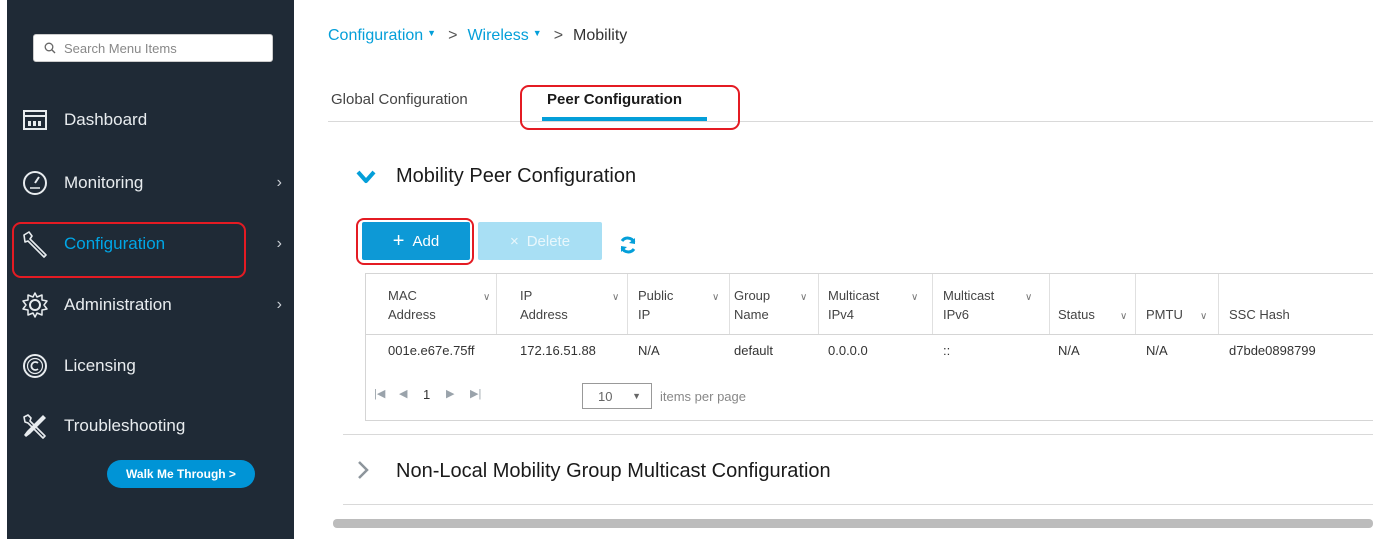 This screenshot has height=539, width=1373. I want to click on horizontal-scrollbar, so click(853, 523).